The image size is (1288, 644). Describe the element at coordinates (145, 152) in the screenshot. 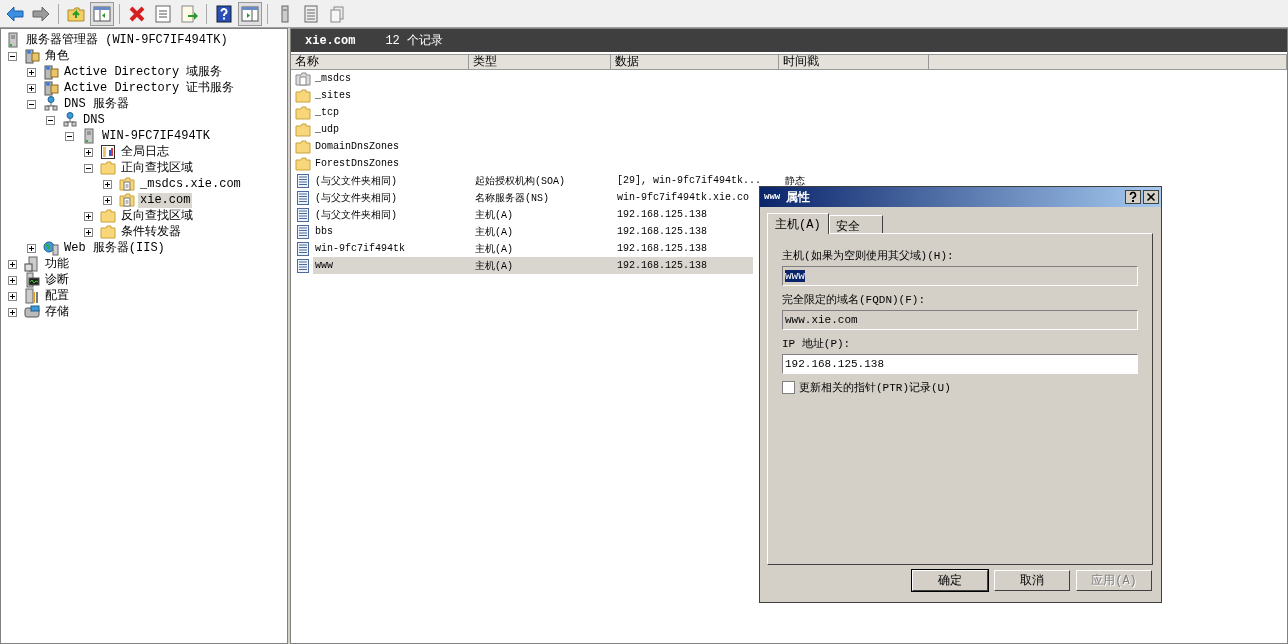

I see `tree-item: 全局日志` at that location.